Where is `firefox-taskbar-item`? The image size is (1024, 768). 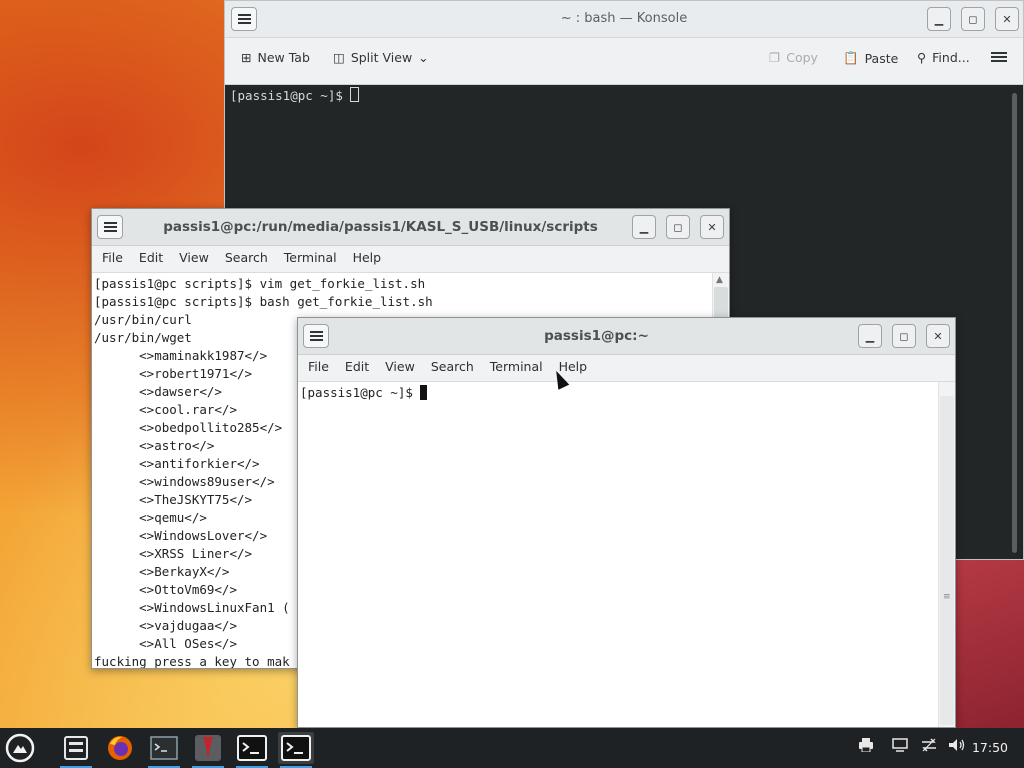
firefox-taskbar-item is located at coordinates (120, 748).